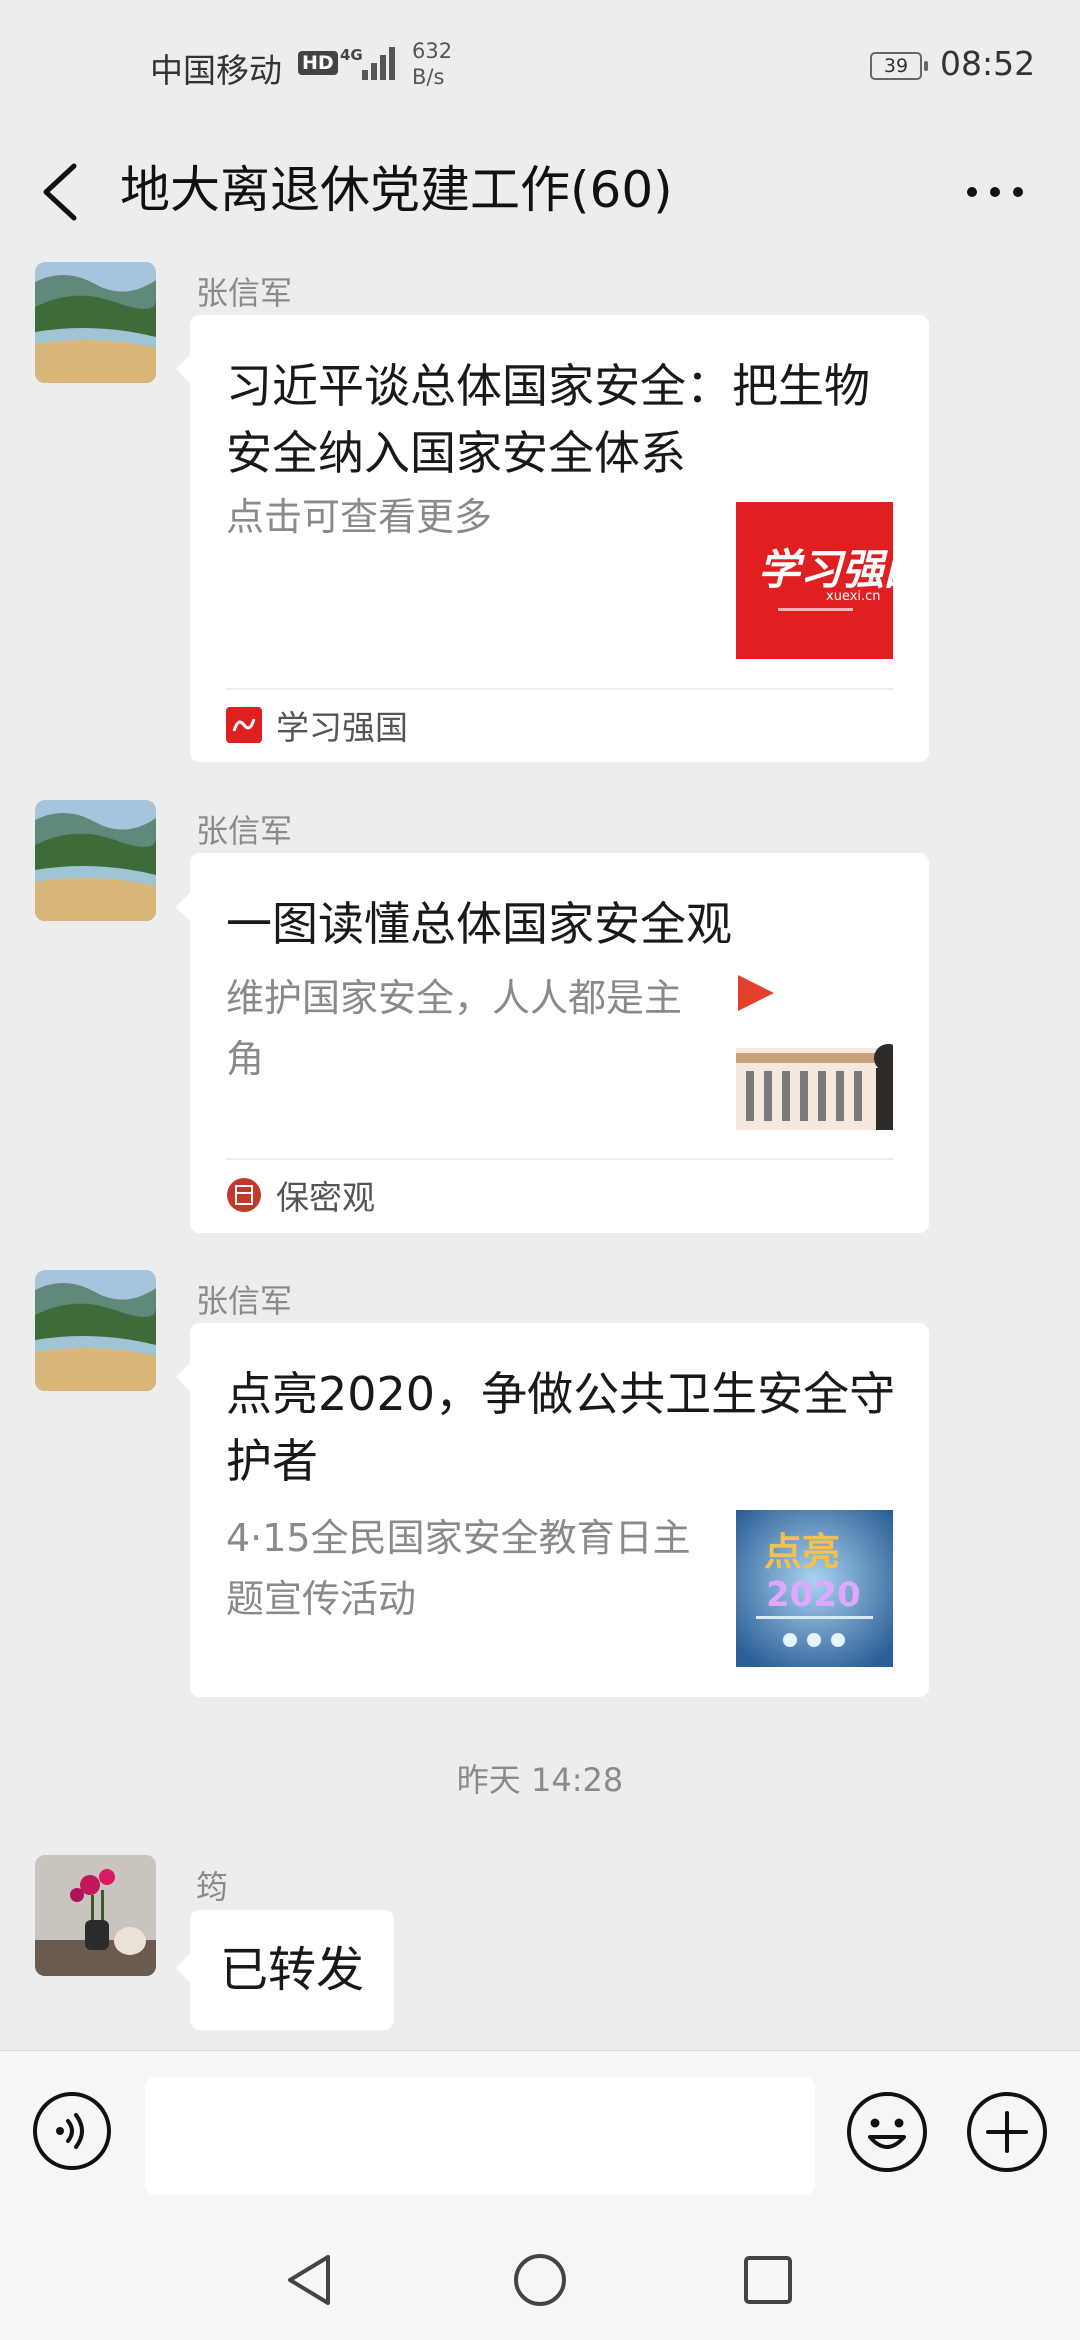 The width and height of the screenshot is (1080, 2340). I want to click on flower-vase-avatar-image, so click(95, 1915).